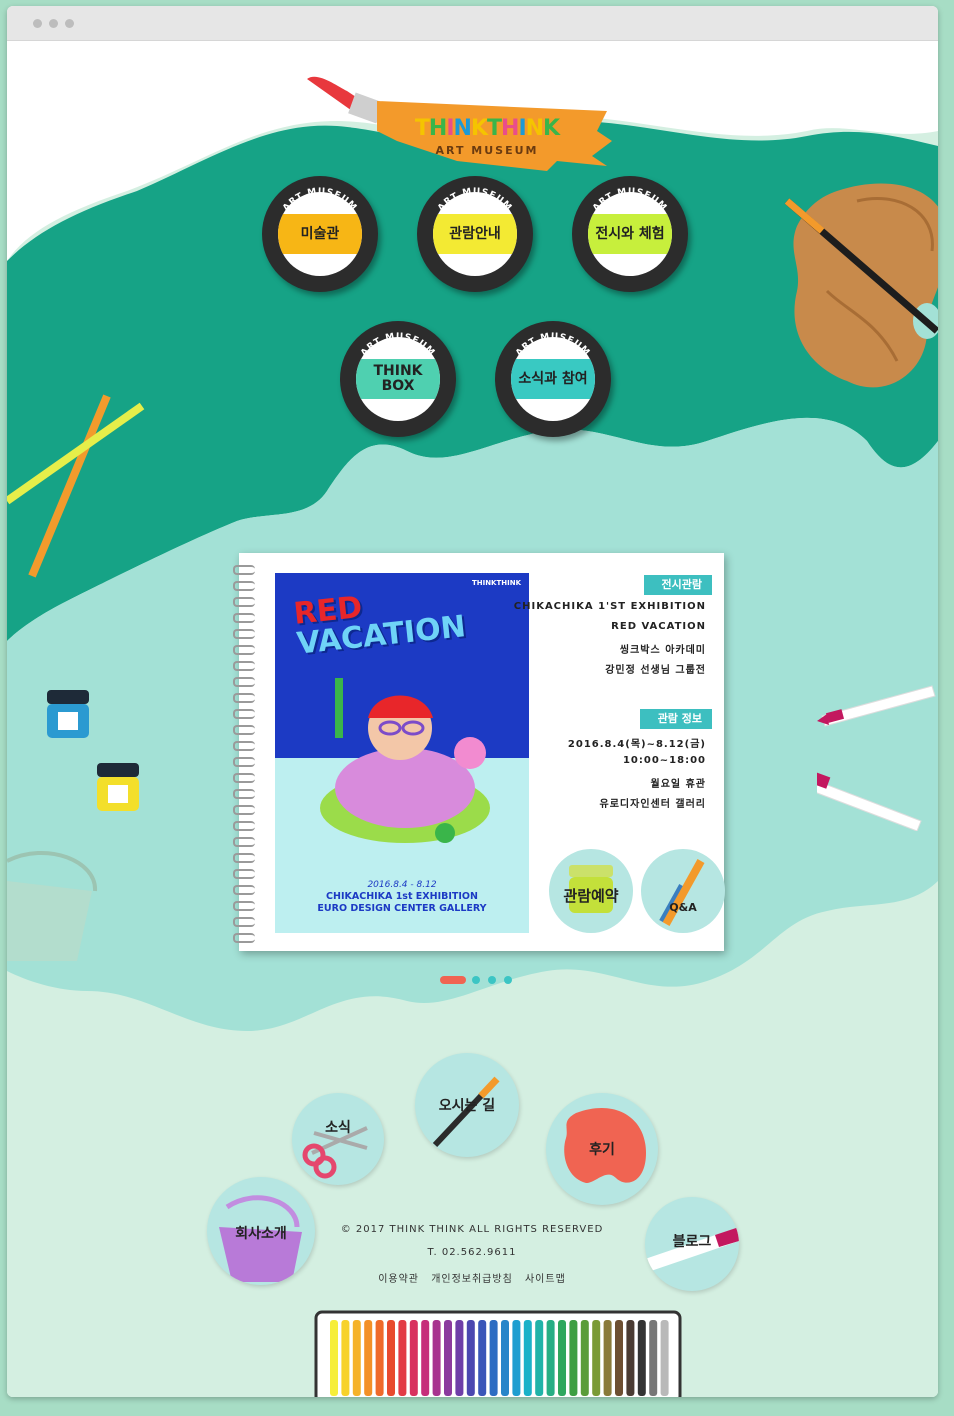 The width and height of the screenshot is (954, 1416). I want to click on crayon-box-icon, so click(498, 1353).